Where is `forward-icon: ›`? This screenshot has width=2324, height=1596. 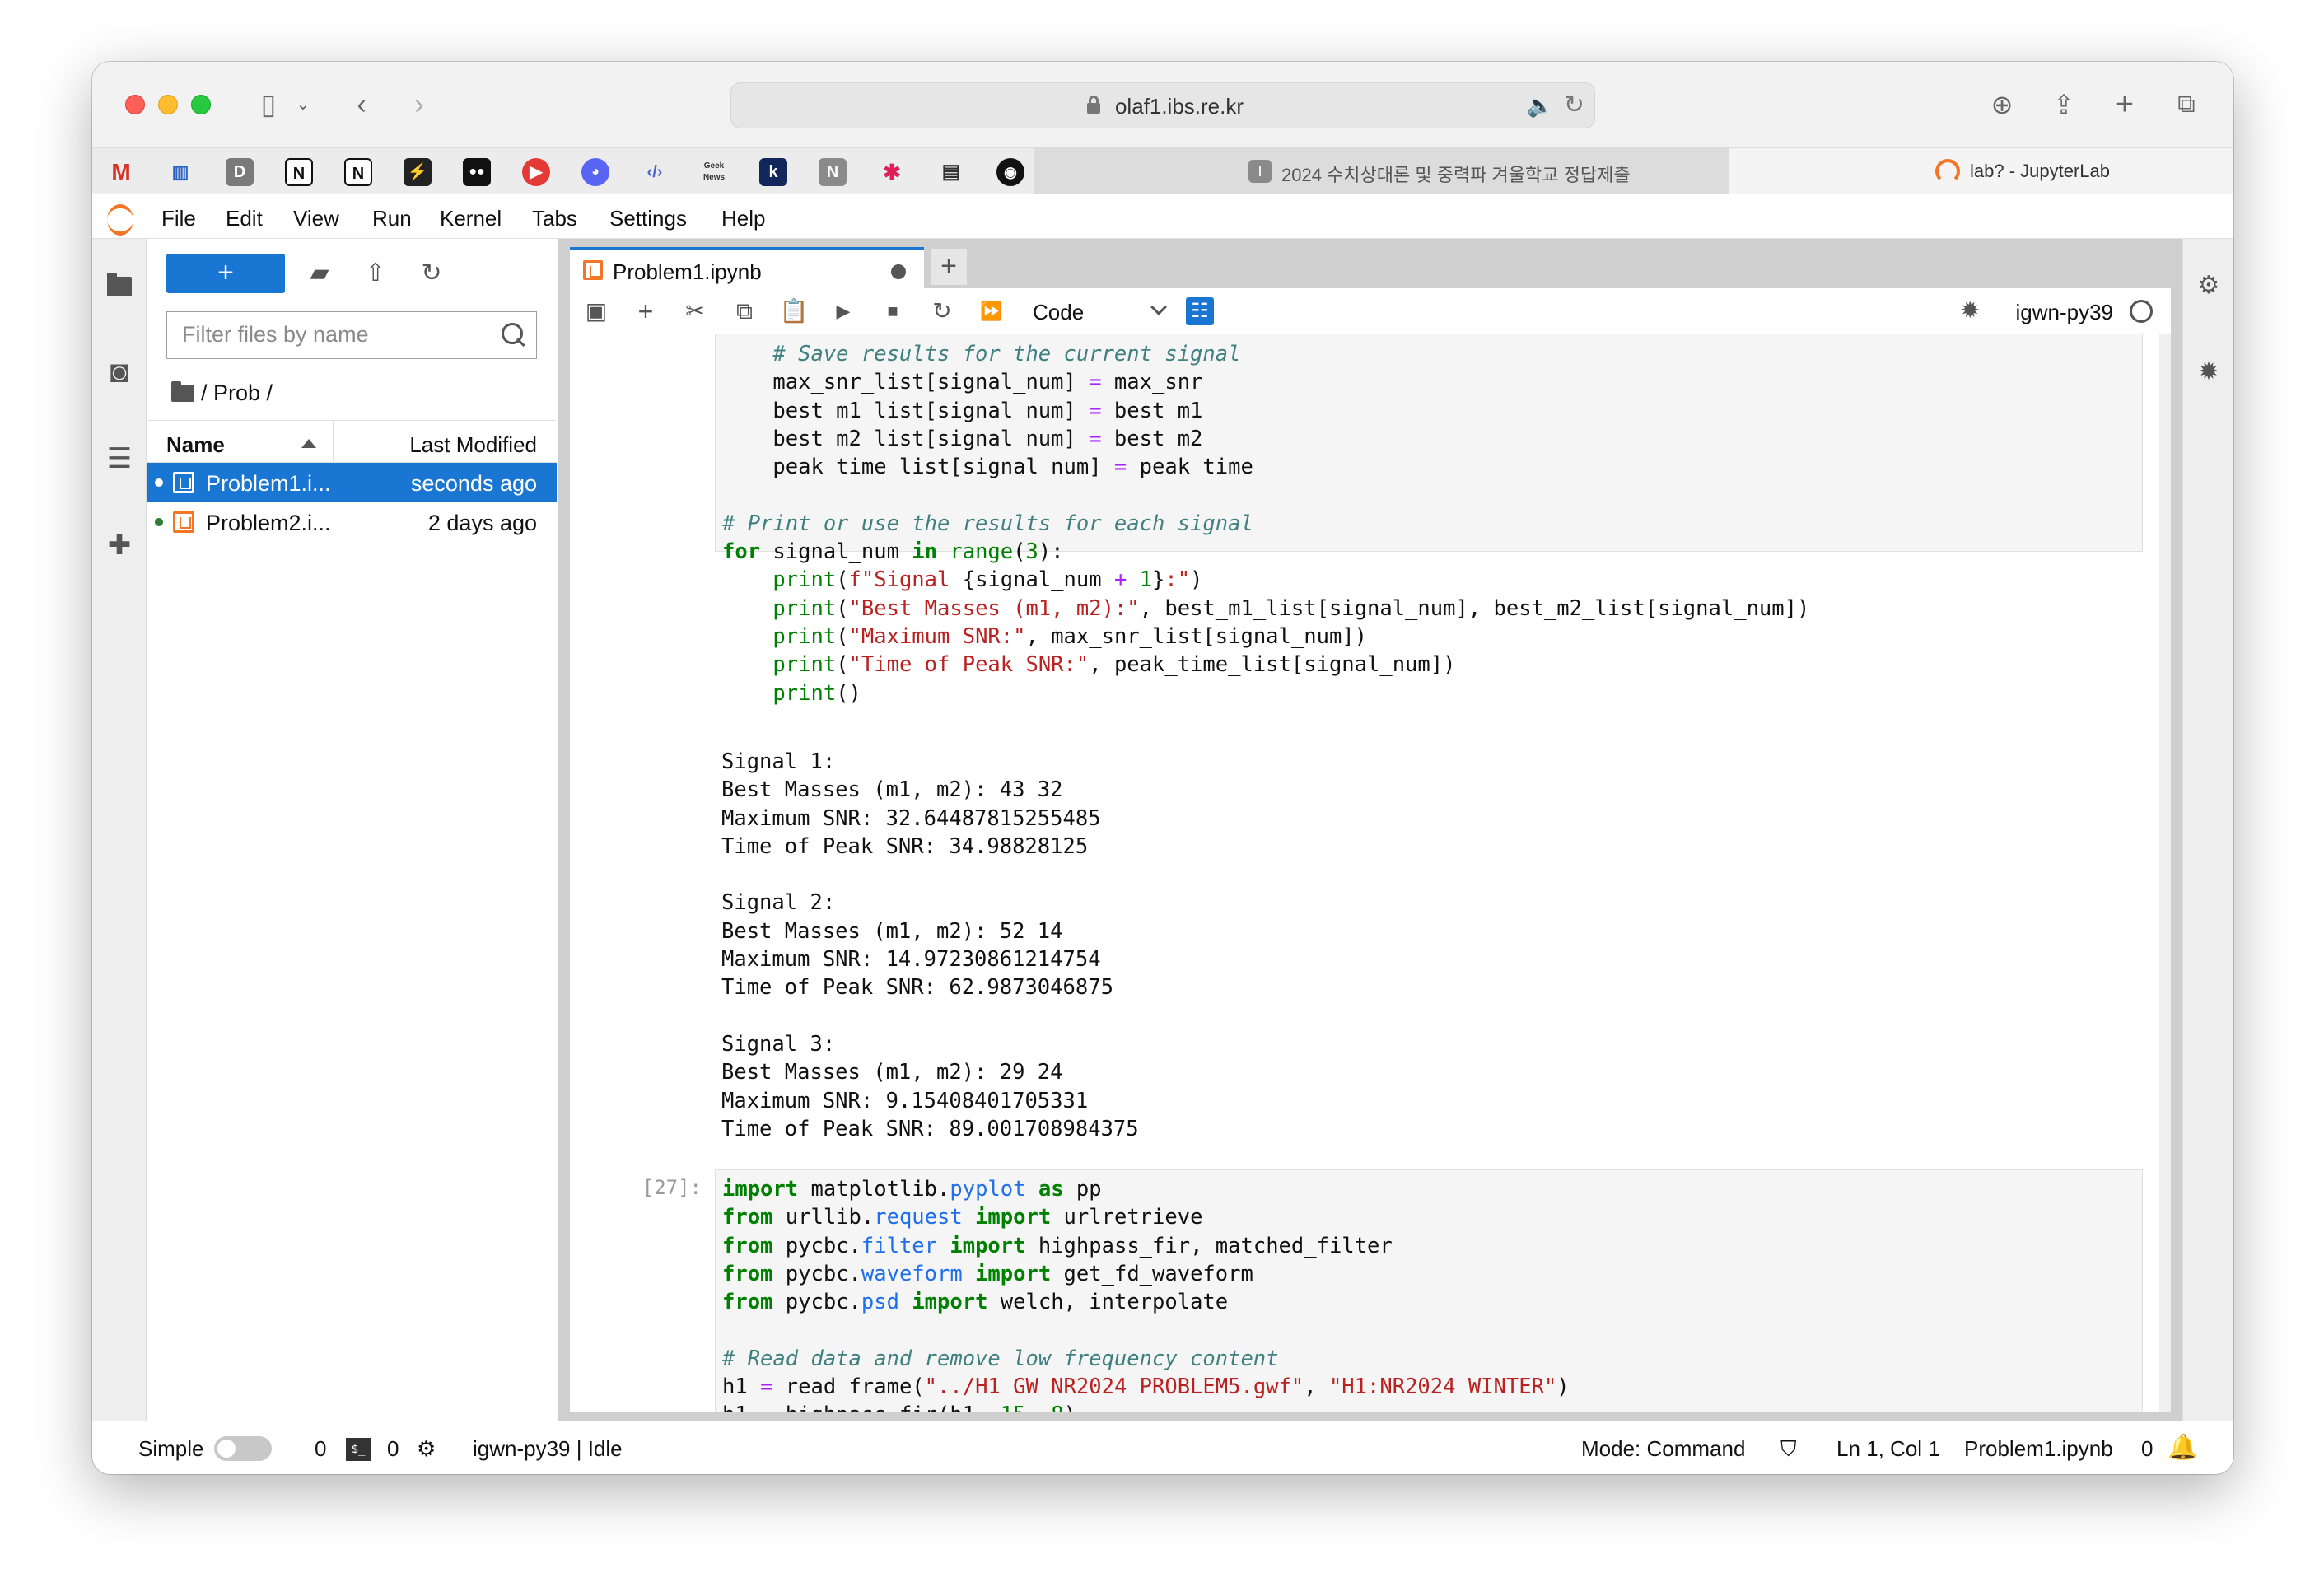
forward-icon: › is located at coordinates (419, 104).